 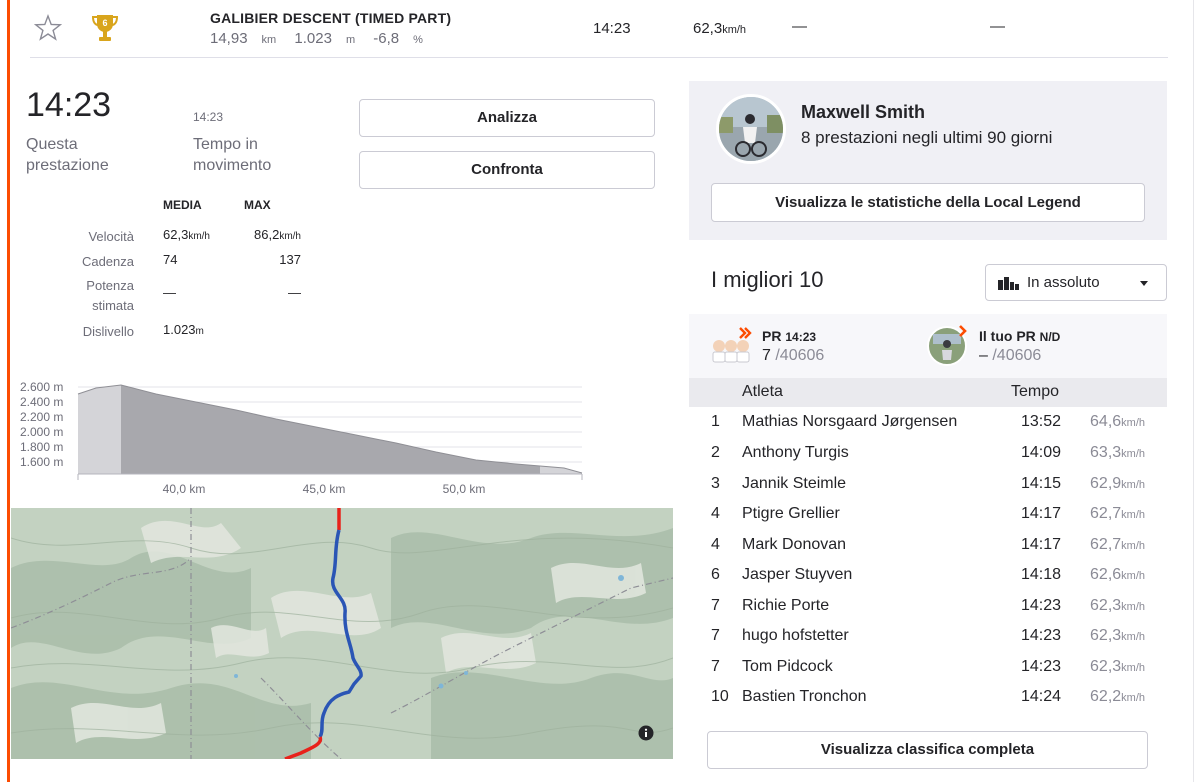 I want to click on avatar, so click(x=751, y=129).